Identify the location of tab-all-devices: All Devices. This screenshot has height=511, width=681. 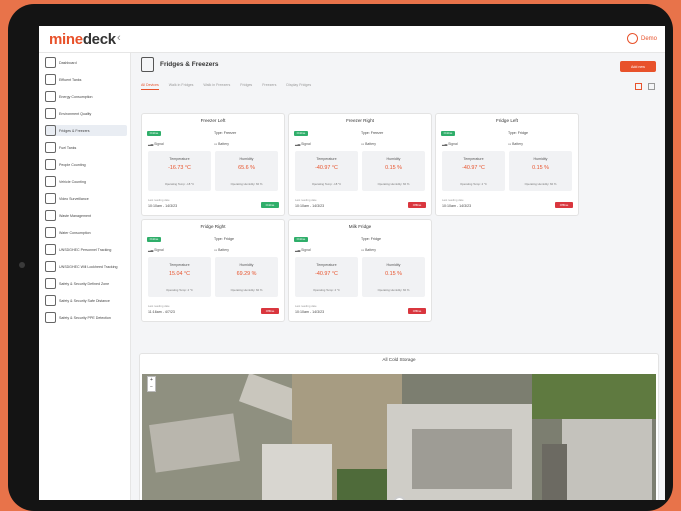
(150, 86).